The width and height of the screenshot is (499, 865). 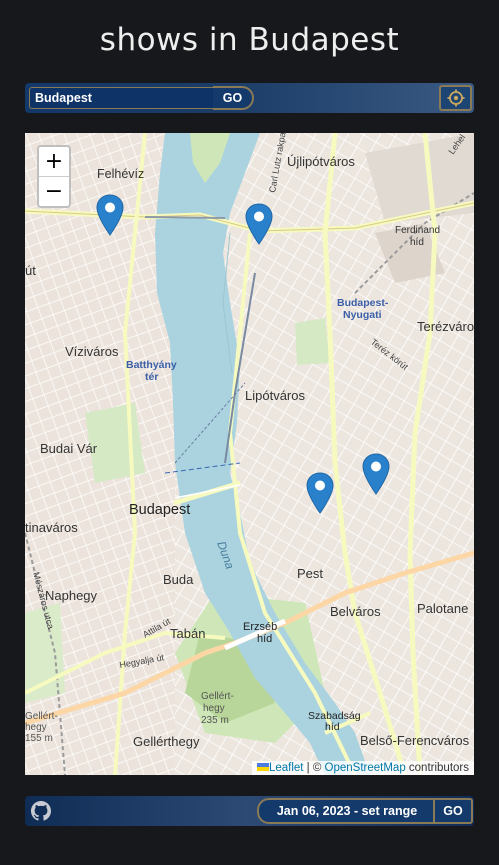 I want to click on map-label: Ferdinand, so click(x=417, y=230).